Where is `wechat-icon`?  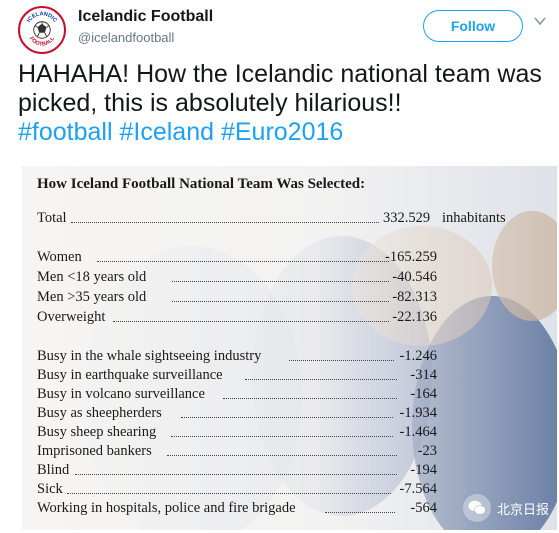
wechat-icon is located at coordinates (476, 508).